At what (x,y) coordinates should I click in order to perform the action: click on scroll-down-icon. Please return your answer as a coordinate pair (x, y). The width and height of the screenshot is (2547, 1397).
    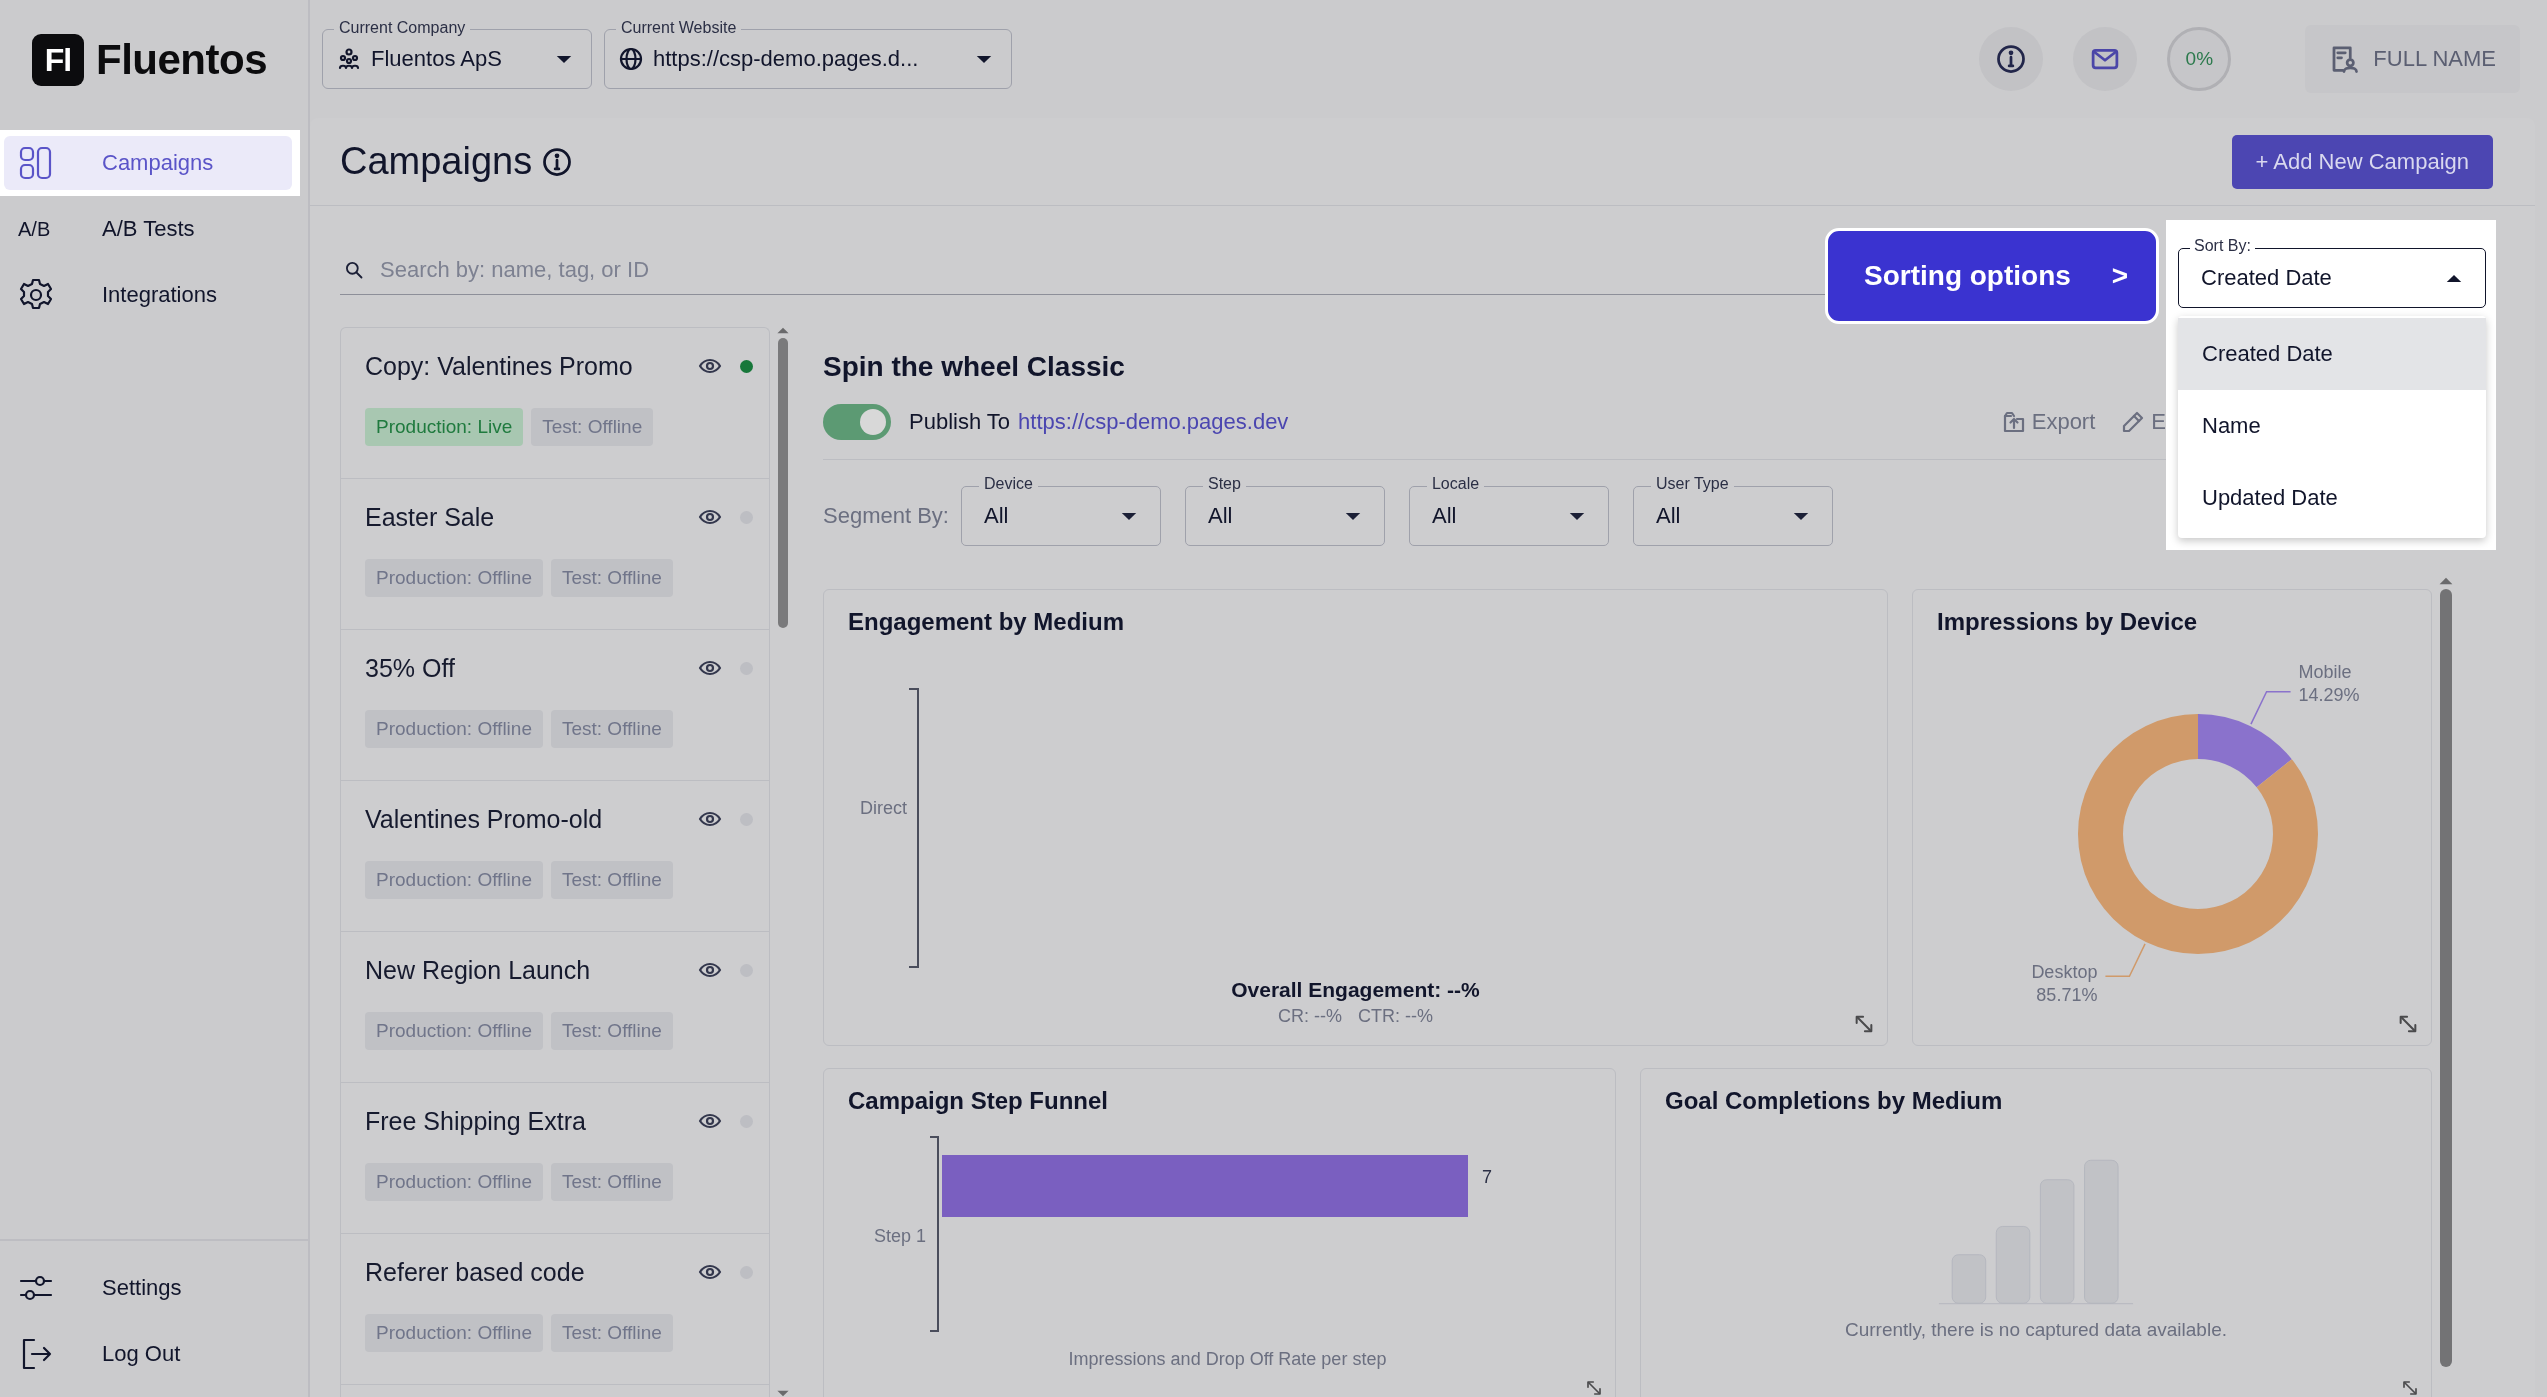
    Looking at the image, I should click on (783, 1393).